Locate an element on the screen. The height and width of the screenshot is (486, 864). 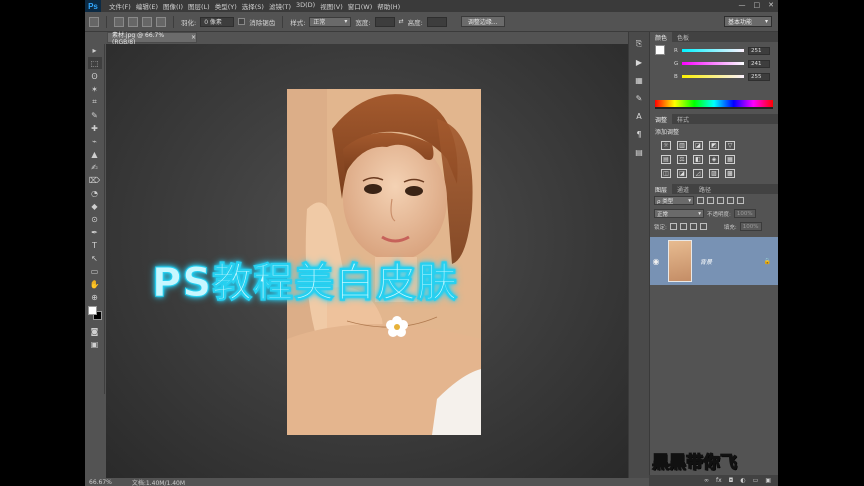
blue-value: 255 is located at coordinates (759, 76).